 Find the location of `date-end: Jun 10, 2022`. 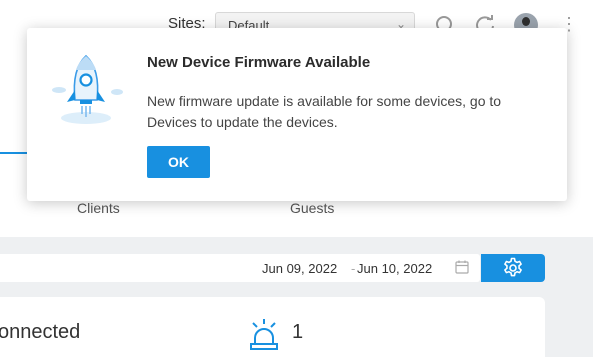

date-end: Jun 10, 2022 is located at coordinates (394, 268).